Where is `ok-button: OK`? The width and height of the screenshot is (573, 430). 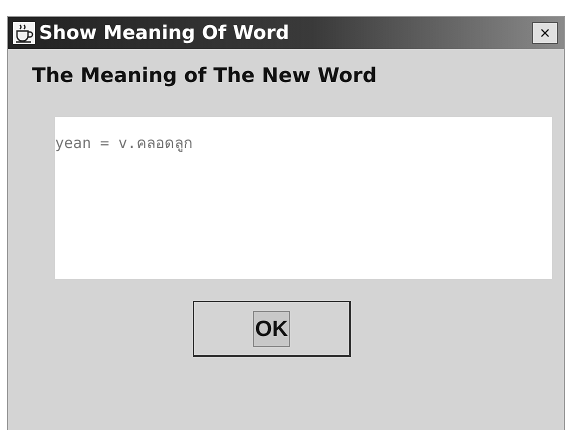
ok-button: OK is located at coordinates (272, 329).